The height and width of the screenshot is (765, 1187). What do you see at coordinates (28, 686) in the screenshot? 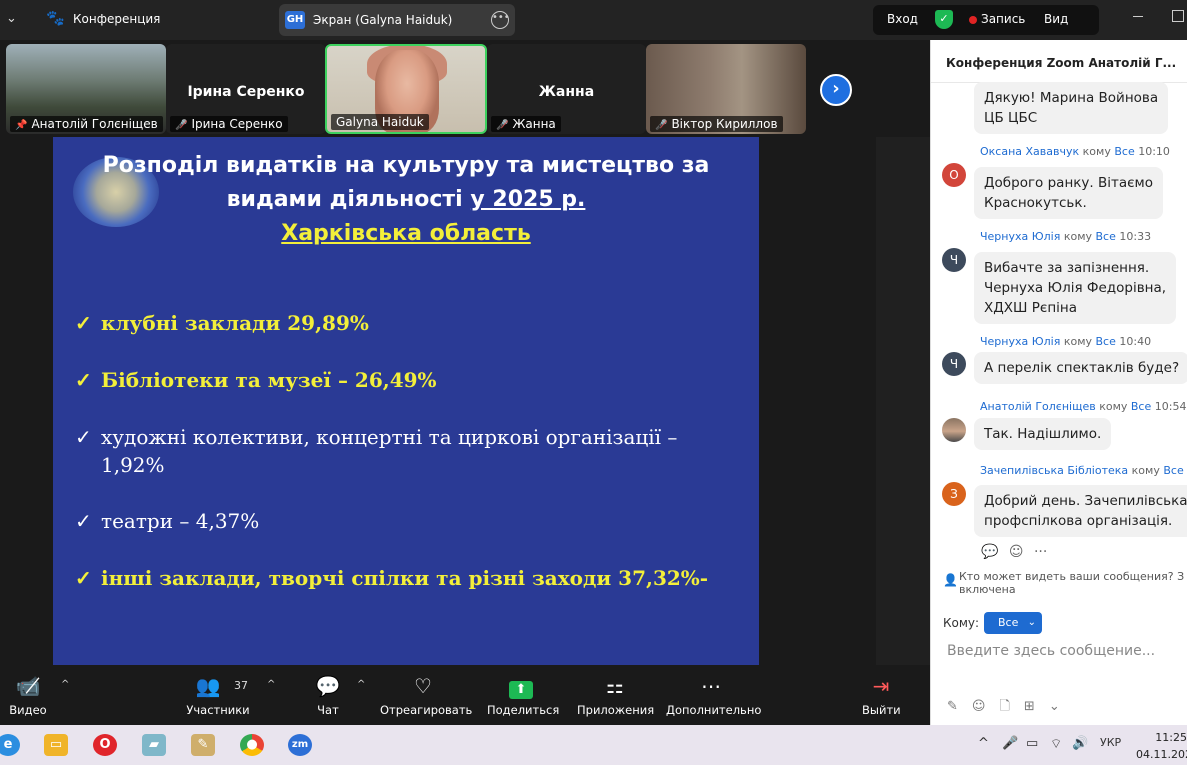
I see `video-off-icon: 📹̸` at bounding box center [28, 686].